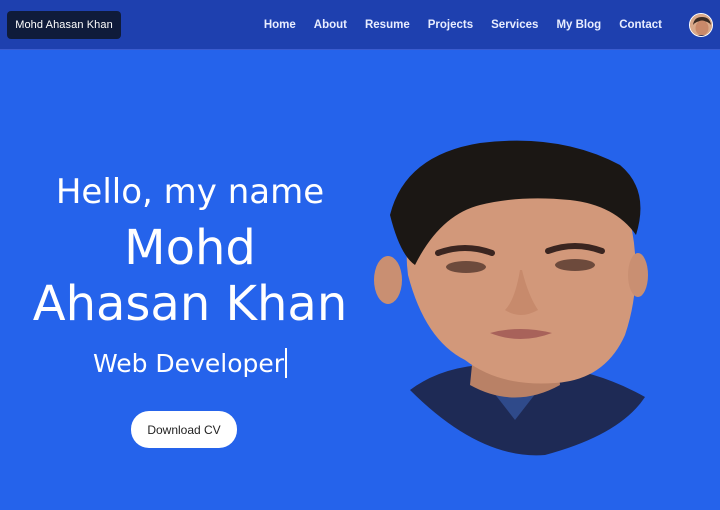 The width and height of the screenshot is (720, 510). I want to click on brand-logo: Mohd Ahasan Khan, so click(64, 25).